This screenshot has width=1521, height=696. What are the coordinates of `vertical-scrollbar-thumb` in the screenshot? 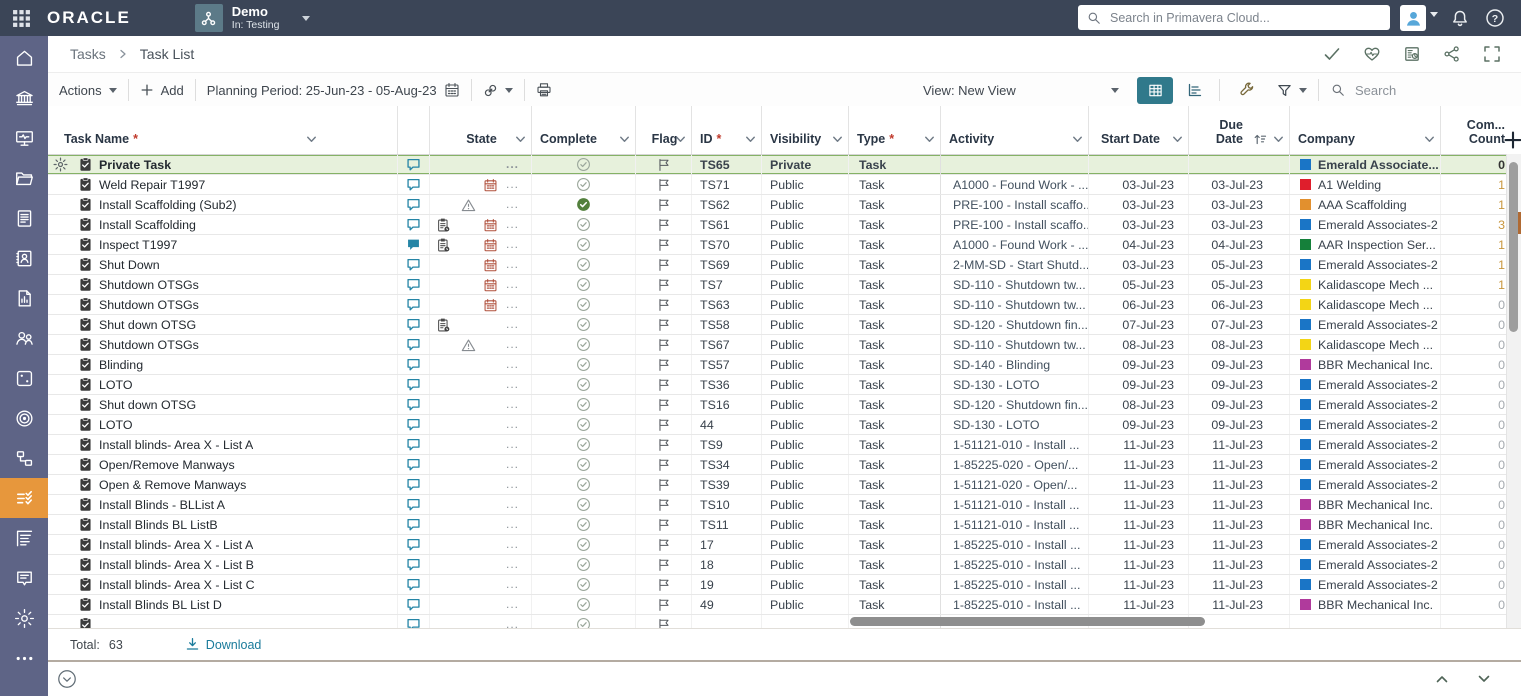 It's located at (1513, 247).